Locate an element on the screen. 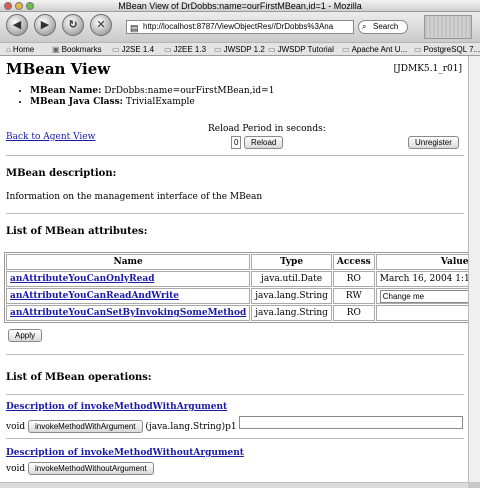 The width and height of the screenshot is (480, 488). bookmark-j2se: ▭ J2SE 1.4 is located at coordinates (133, 49).